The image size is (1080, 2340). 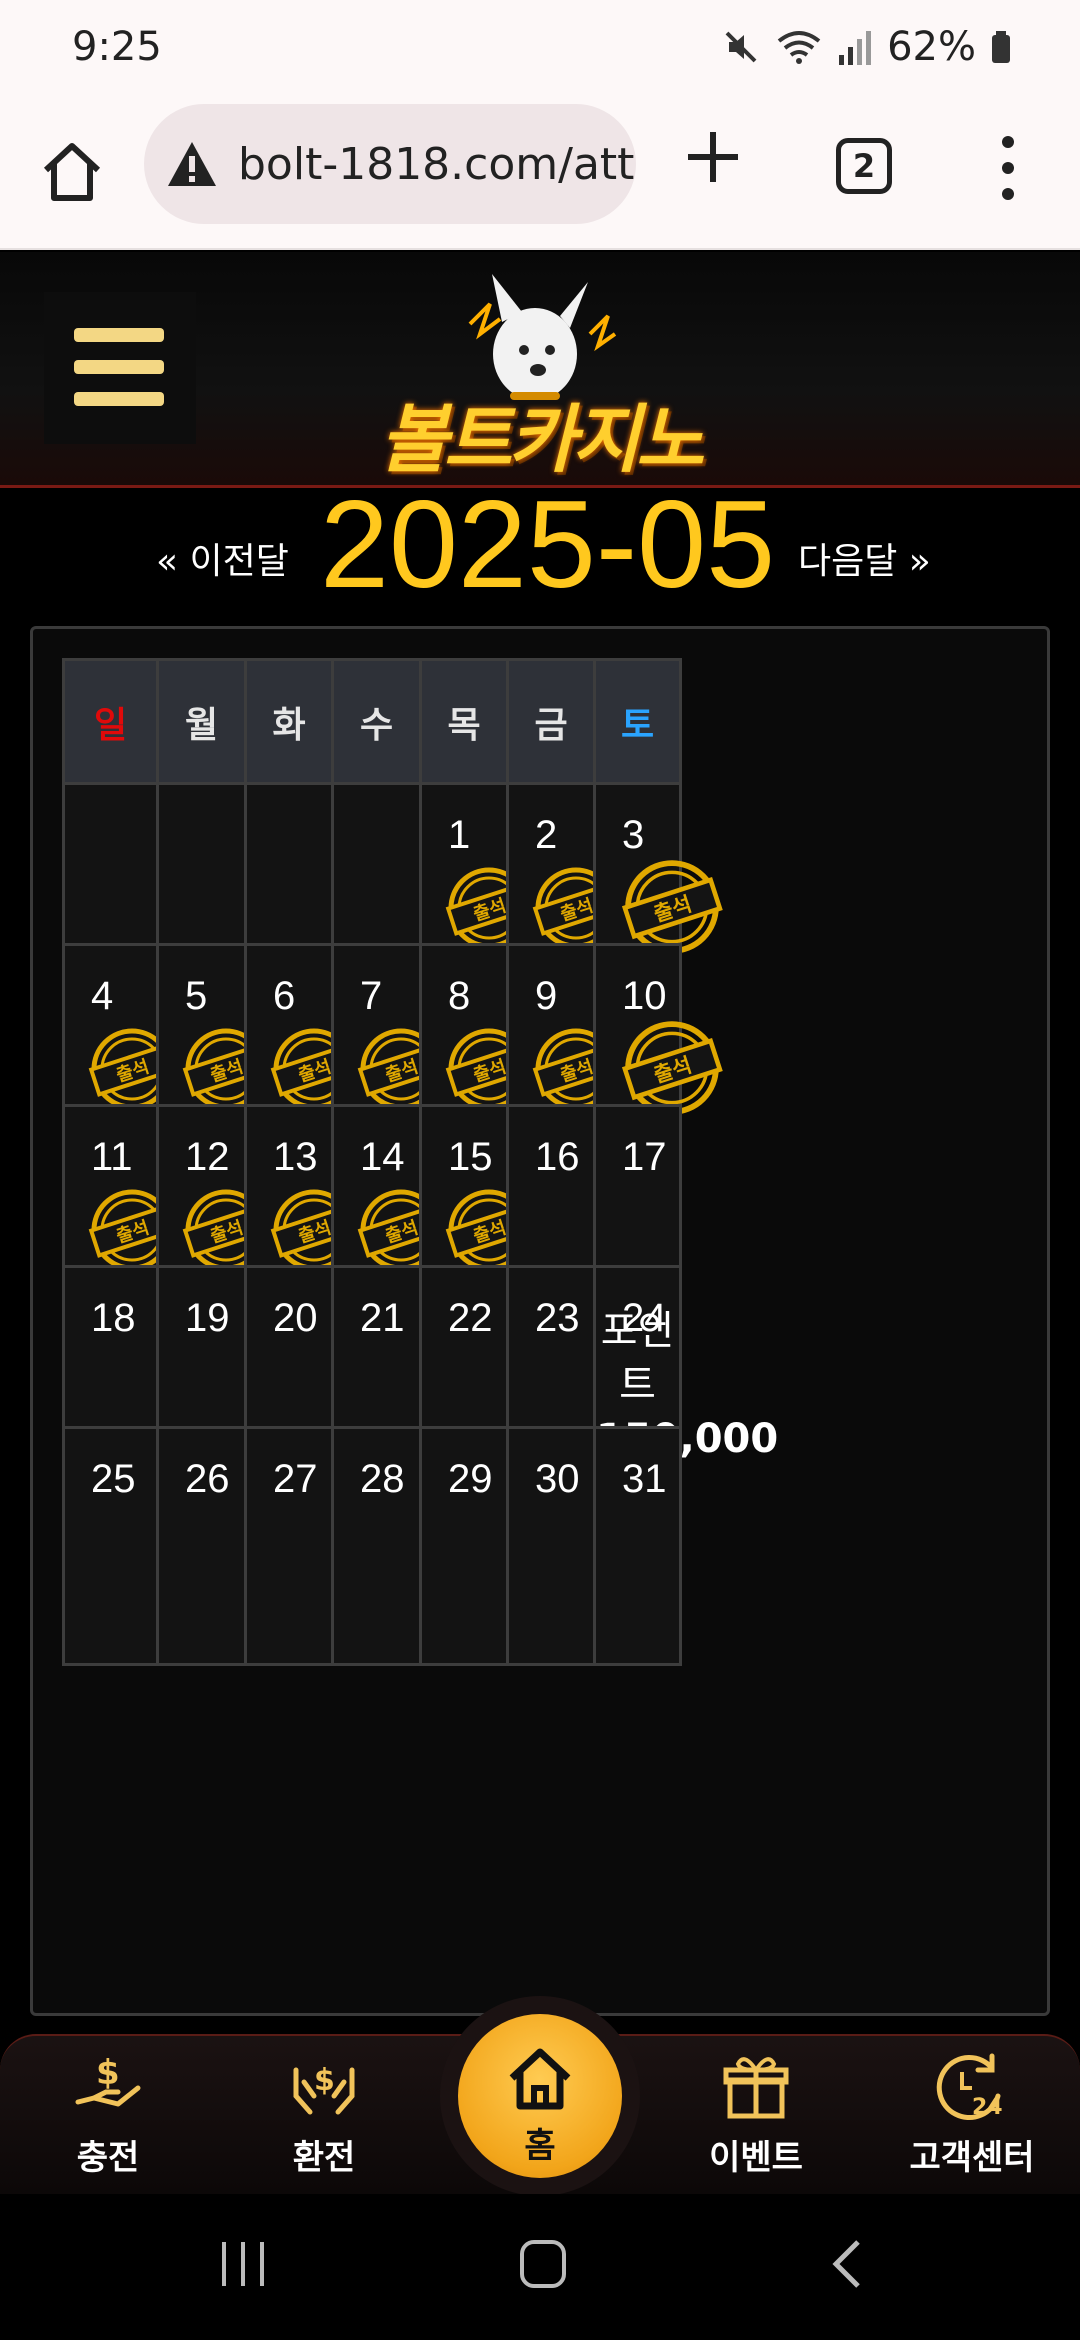 What do you see at coordinates (324, 2116) in the screenshot?
I see `nav-exchange: $ 환전` at bounding box center [324, 2116].